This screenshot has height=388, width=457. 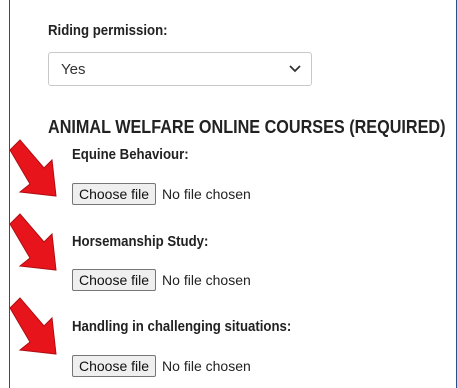 What do you see at coordinates (180, 69) in the screenshot?
I see `riding-permission-select: Yes` at bounding box center [180, 69].